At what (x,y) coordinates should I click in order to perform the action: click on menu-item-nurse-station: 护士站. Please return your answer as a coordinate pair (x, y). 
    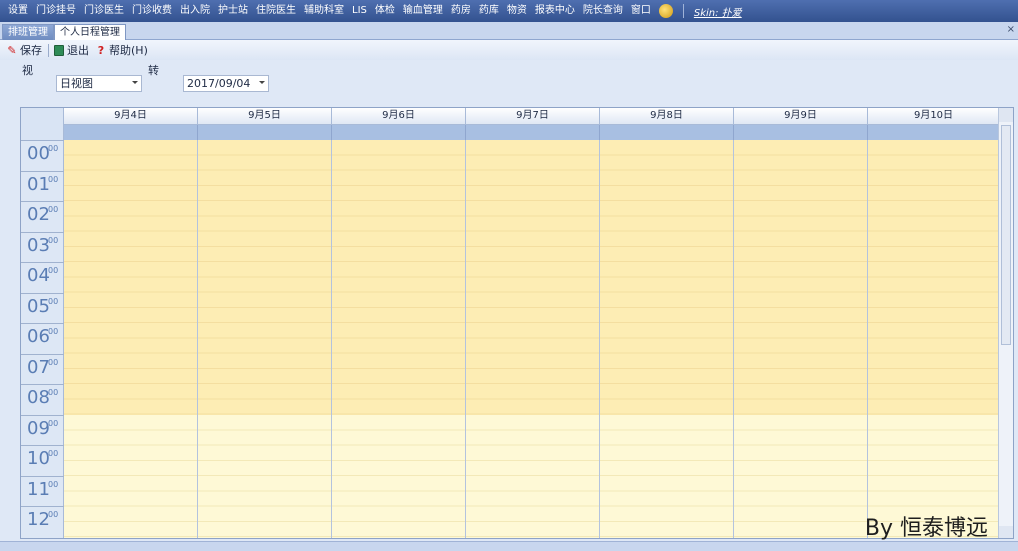
    Looking at the image, I should click on (233, 11).